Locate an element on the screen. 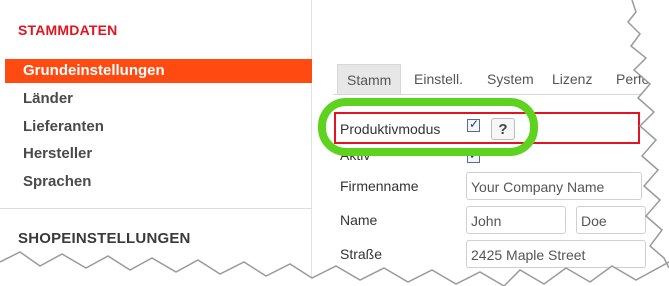 Image resolution: width=669 pixels, height=286 pixels. sidebar-divider is located at coordinates (156, 208).